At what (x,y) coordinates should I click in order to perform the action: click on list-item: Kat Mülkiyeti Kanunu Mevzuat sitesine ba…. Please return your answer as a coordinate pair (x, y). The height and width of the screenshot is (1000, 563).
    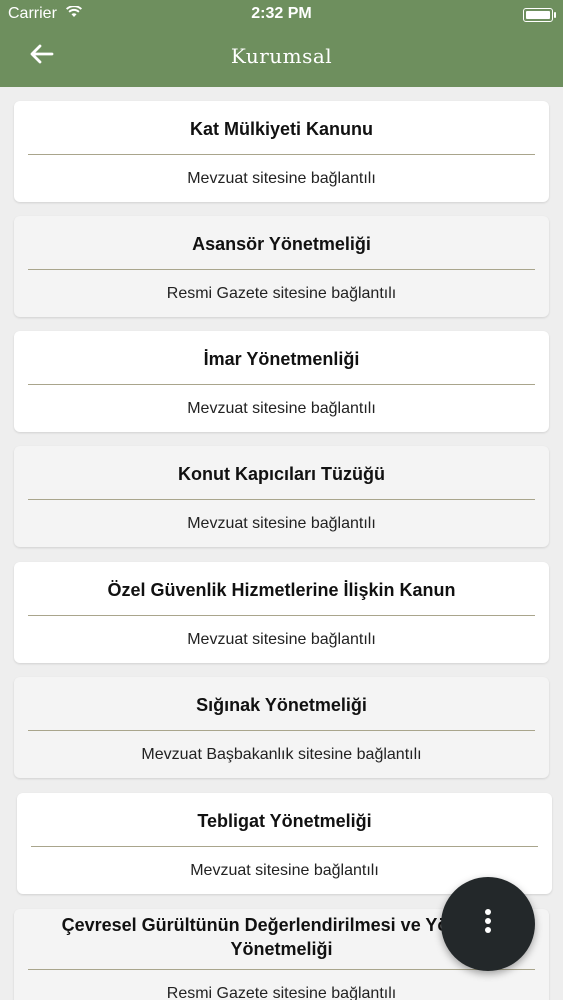
    Looking at the image, I should click on (281, 151).